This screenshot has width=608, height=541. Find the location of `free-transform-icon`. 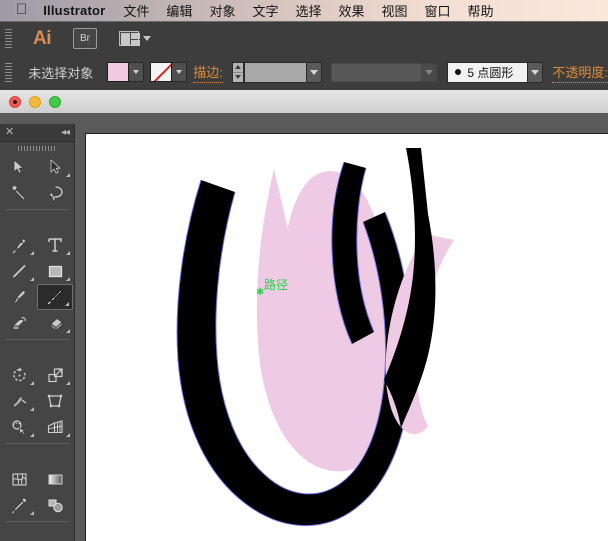

free-transform-icon is located at coordinates (54, 400).